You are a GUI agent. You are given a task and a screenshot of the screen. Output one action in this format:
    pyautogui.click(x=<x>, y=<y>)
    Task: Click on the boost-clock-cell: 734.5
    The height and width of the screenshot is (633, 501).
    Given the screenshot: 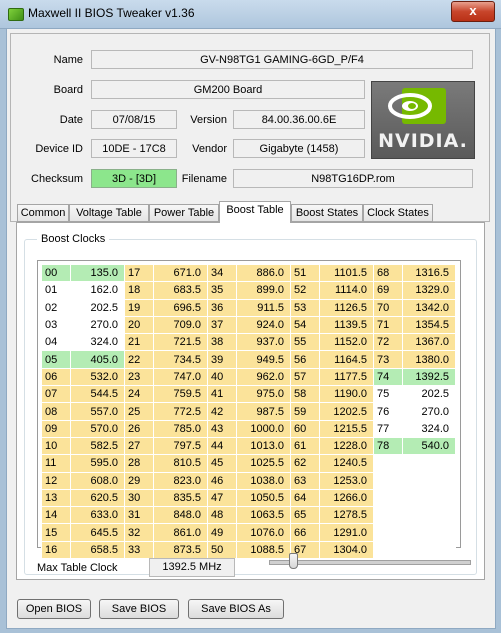 What is the action you would take?
    pyautogui.click(x=180, y=359)
    